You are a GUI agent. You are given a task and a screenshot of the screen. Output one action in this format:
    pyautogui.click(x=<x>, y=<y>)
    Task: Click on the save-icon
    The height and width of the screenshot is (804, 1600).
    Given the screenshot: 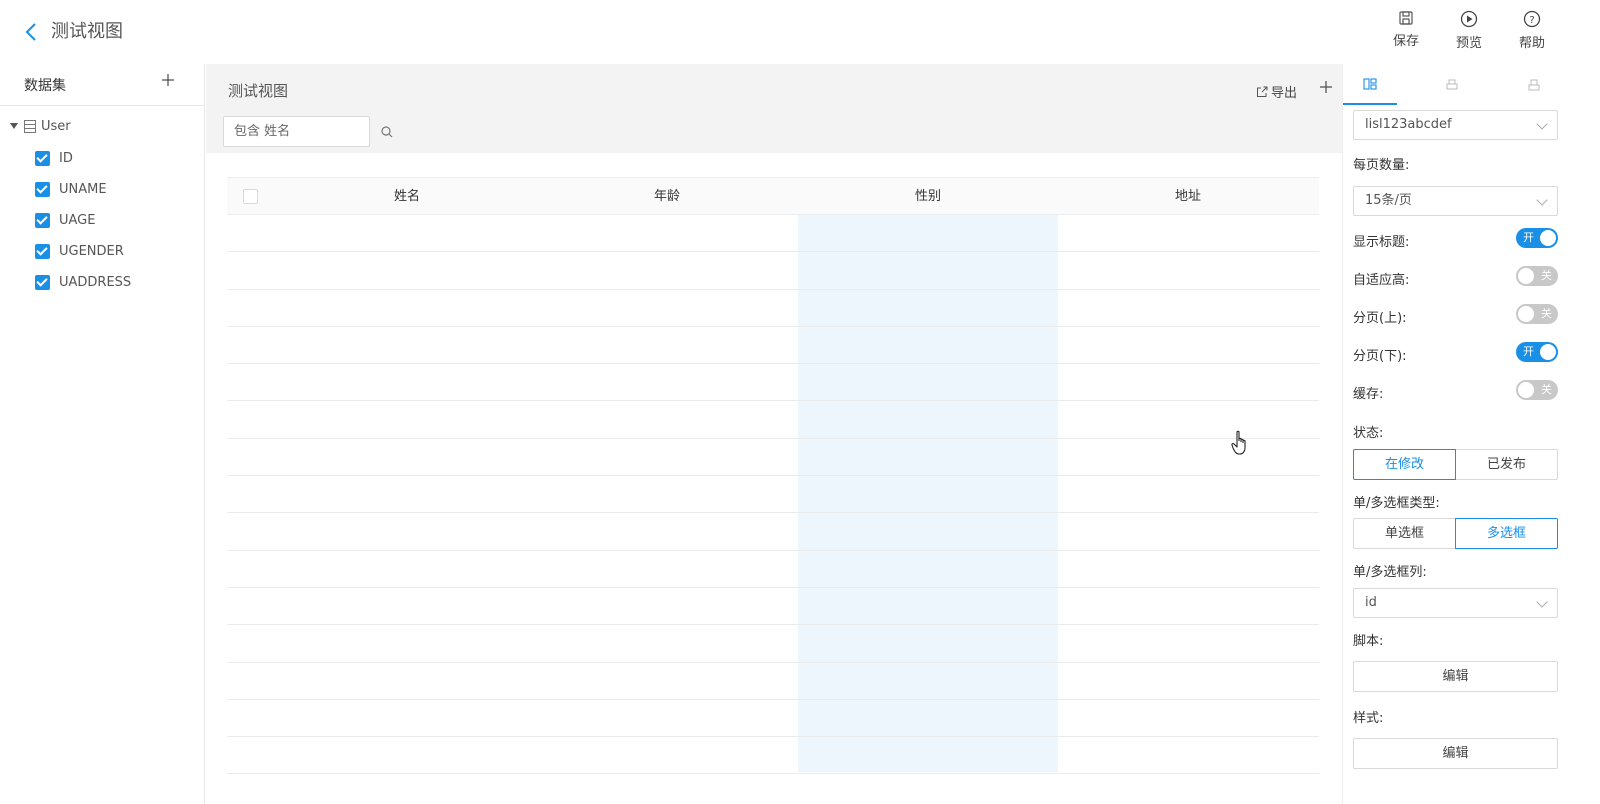 What is the action you would take?
    pyautogui.click(x=1406, y=18)
    